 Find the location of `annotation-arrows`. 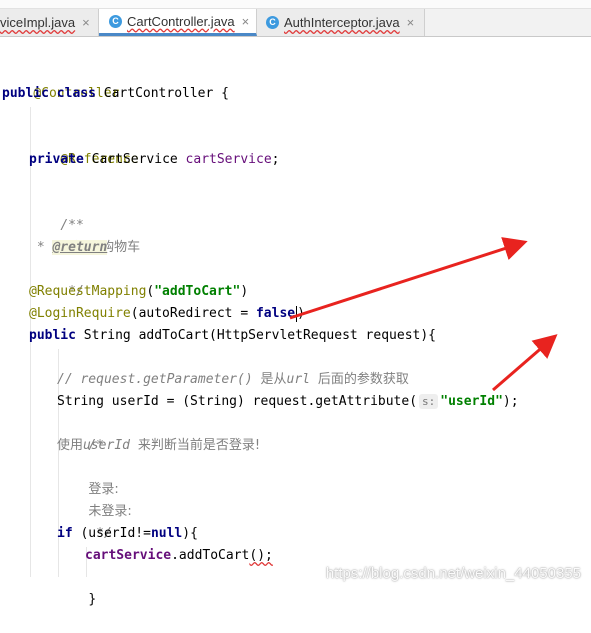

annotation-arrows is located at coordinates (423, 314).